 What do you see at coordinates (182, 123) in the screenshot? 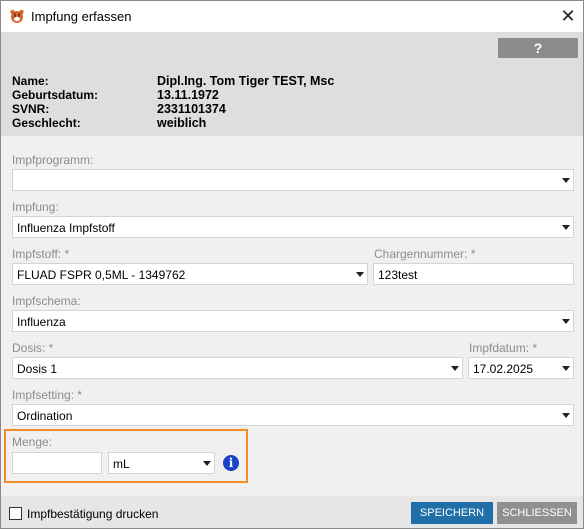
I see `gender-value: weiblich` at bounding box center [182, 123].